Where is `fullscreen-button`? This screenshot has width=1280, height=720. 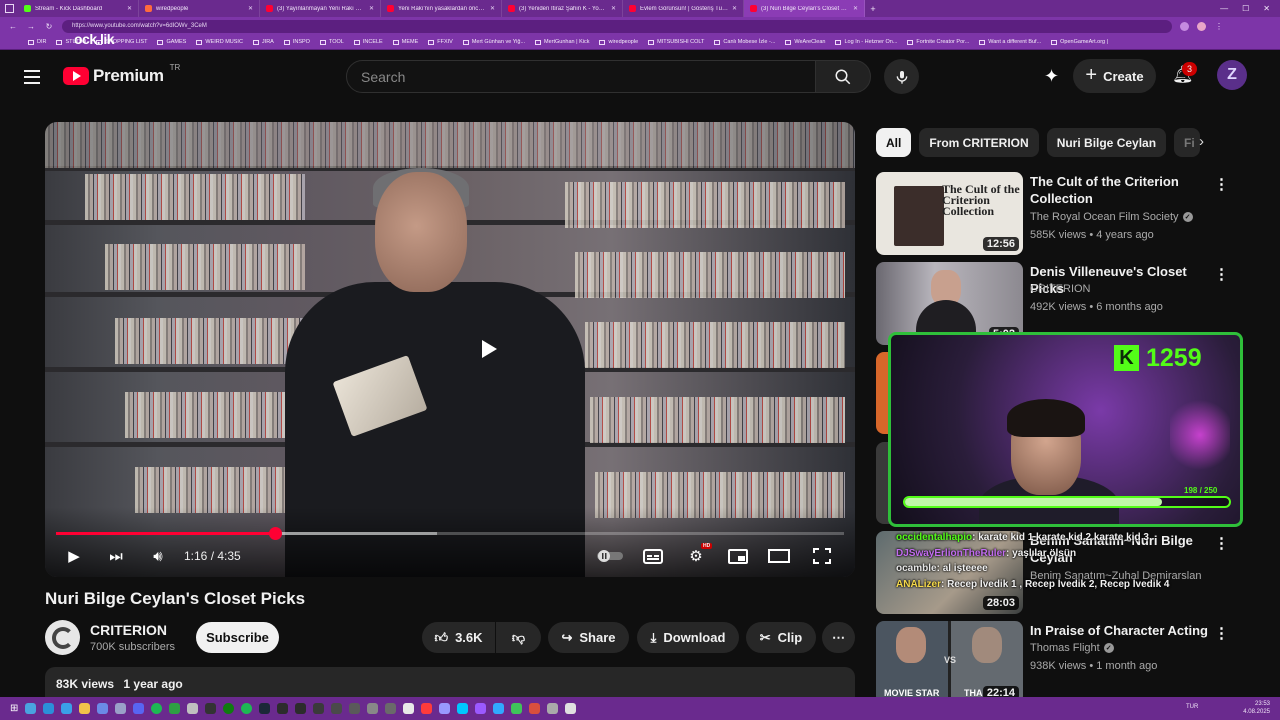 fullscreen-button is located at coordinates (822, 556).